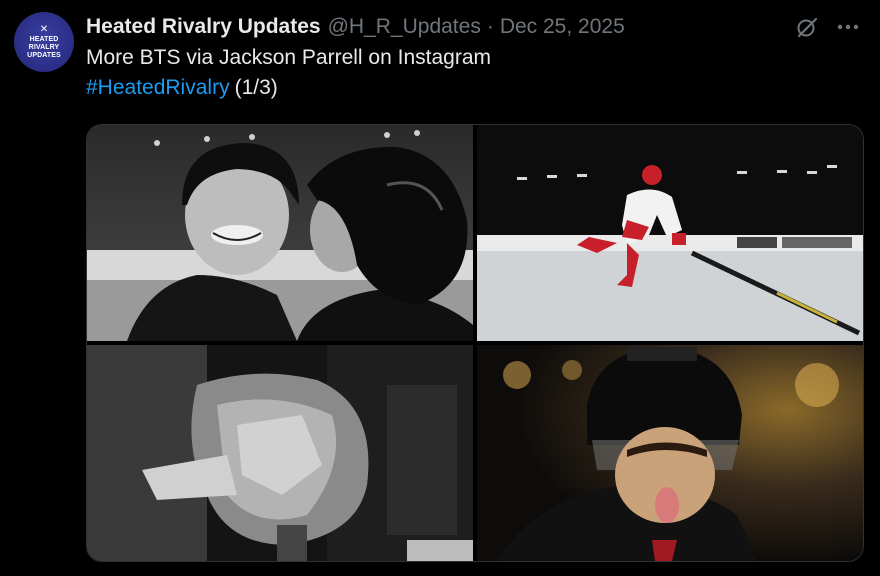  What do you see at coordinates (562, 27) in the screenshot?
I see `tweet-date: Dec 25, 2025` at bounding box center [562, 27].